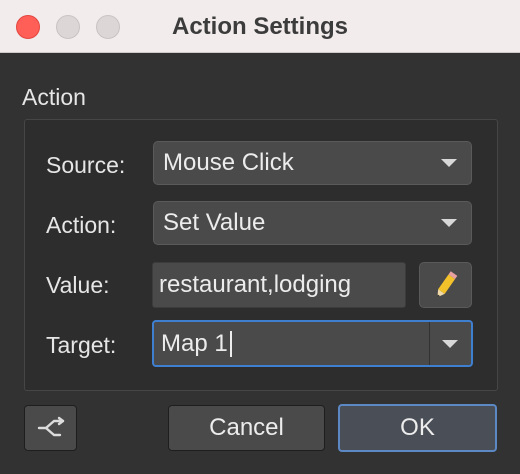  I want to click on action-label: Action:, so click(81, 225).